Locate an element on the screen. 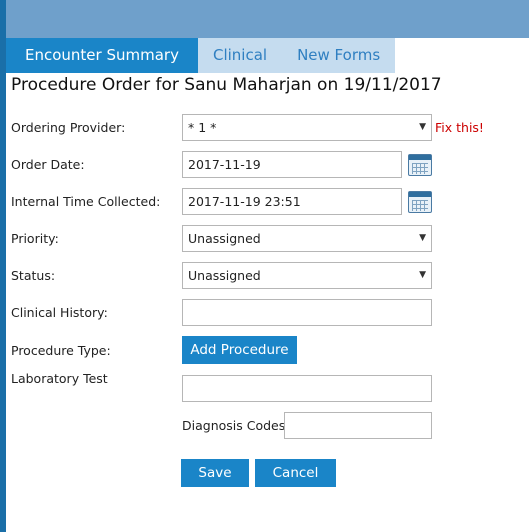  diagnosis-codes-label: Diagnosis Codes: is located at coordinates (236, 425).